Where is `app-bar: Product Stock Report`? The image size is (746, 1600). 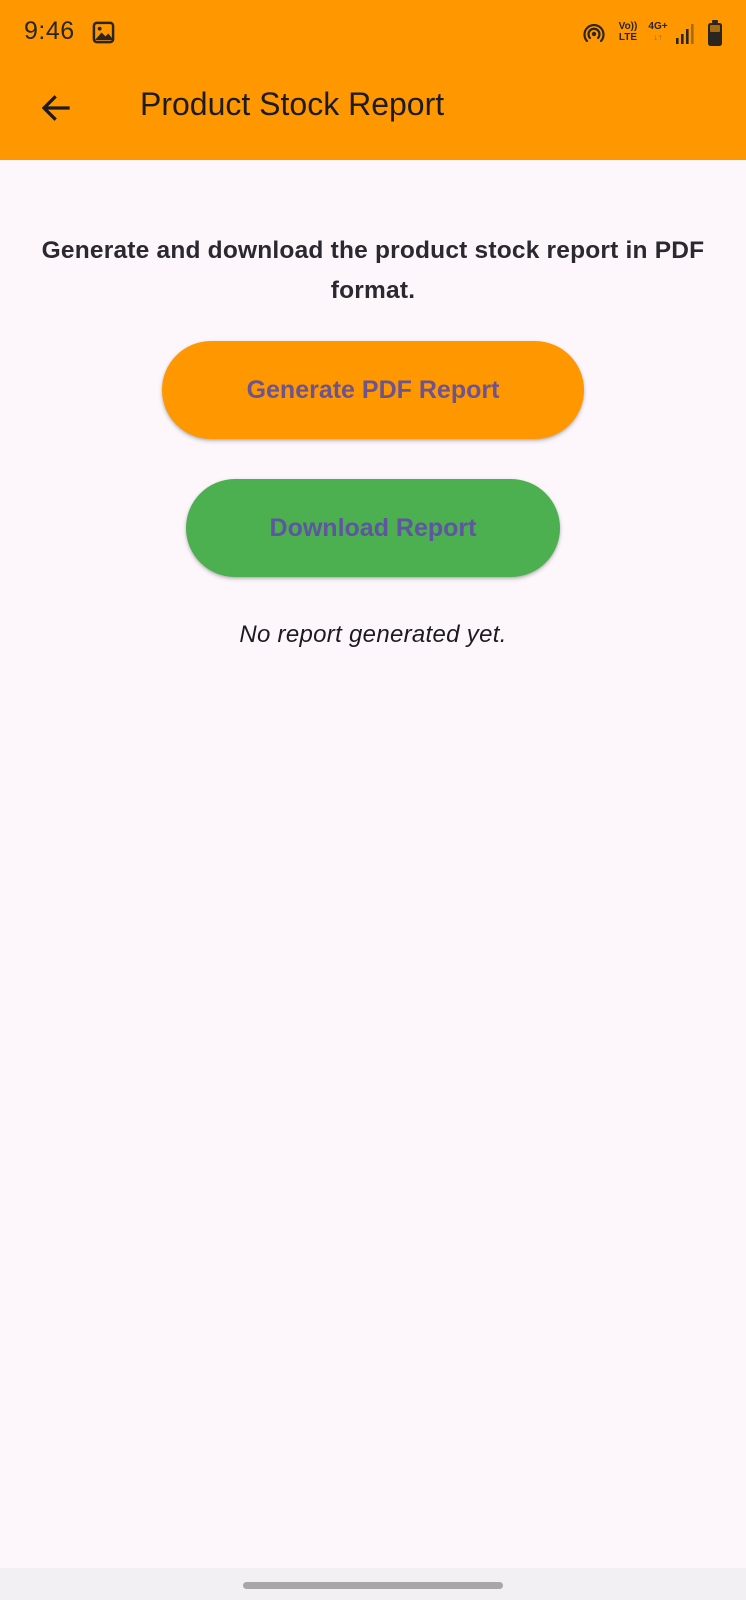
app-bar: Product Stock Report is located at coordinates (373, 112).